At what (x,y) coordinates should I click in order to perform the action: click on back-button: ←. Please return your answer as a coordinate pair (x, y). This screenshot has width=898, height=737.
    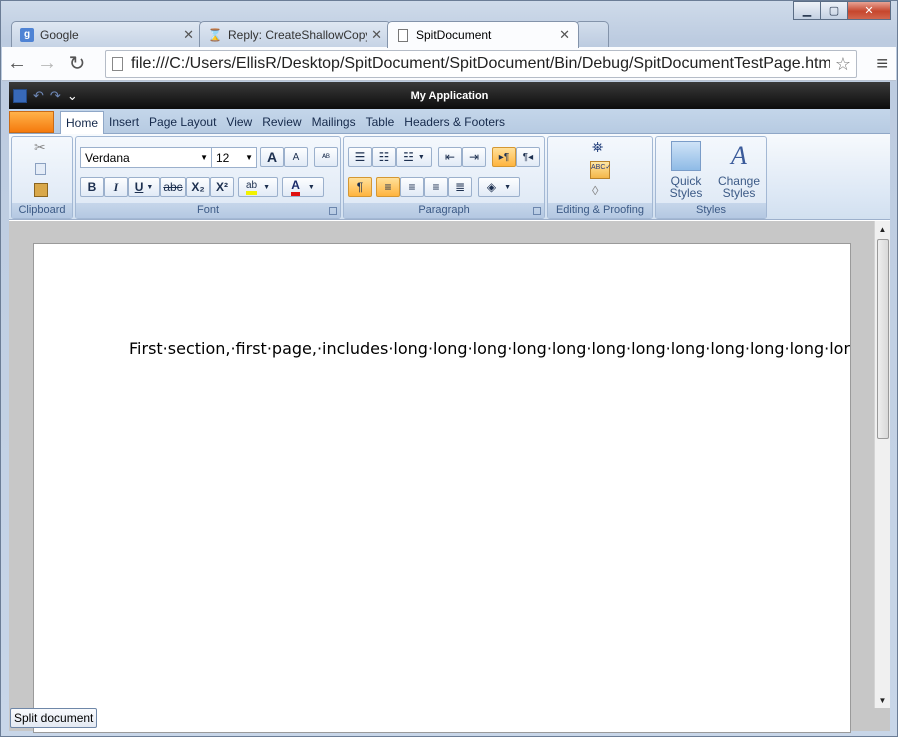
    Looking at the image, I should click on (17, 64).